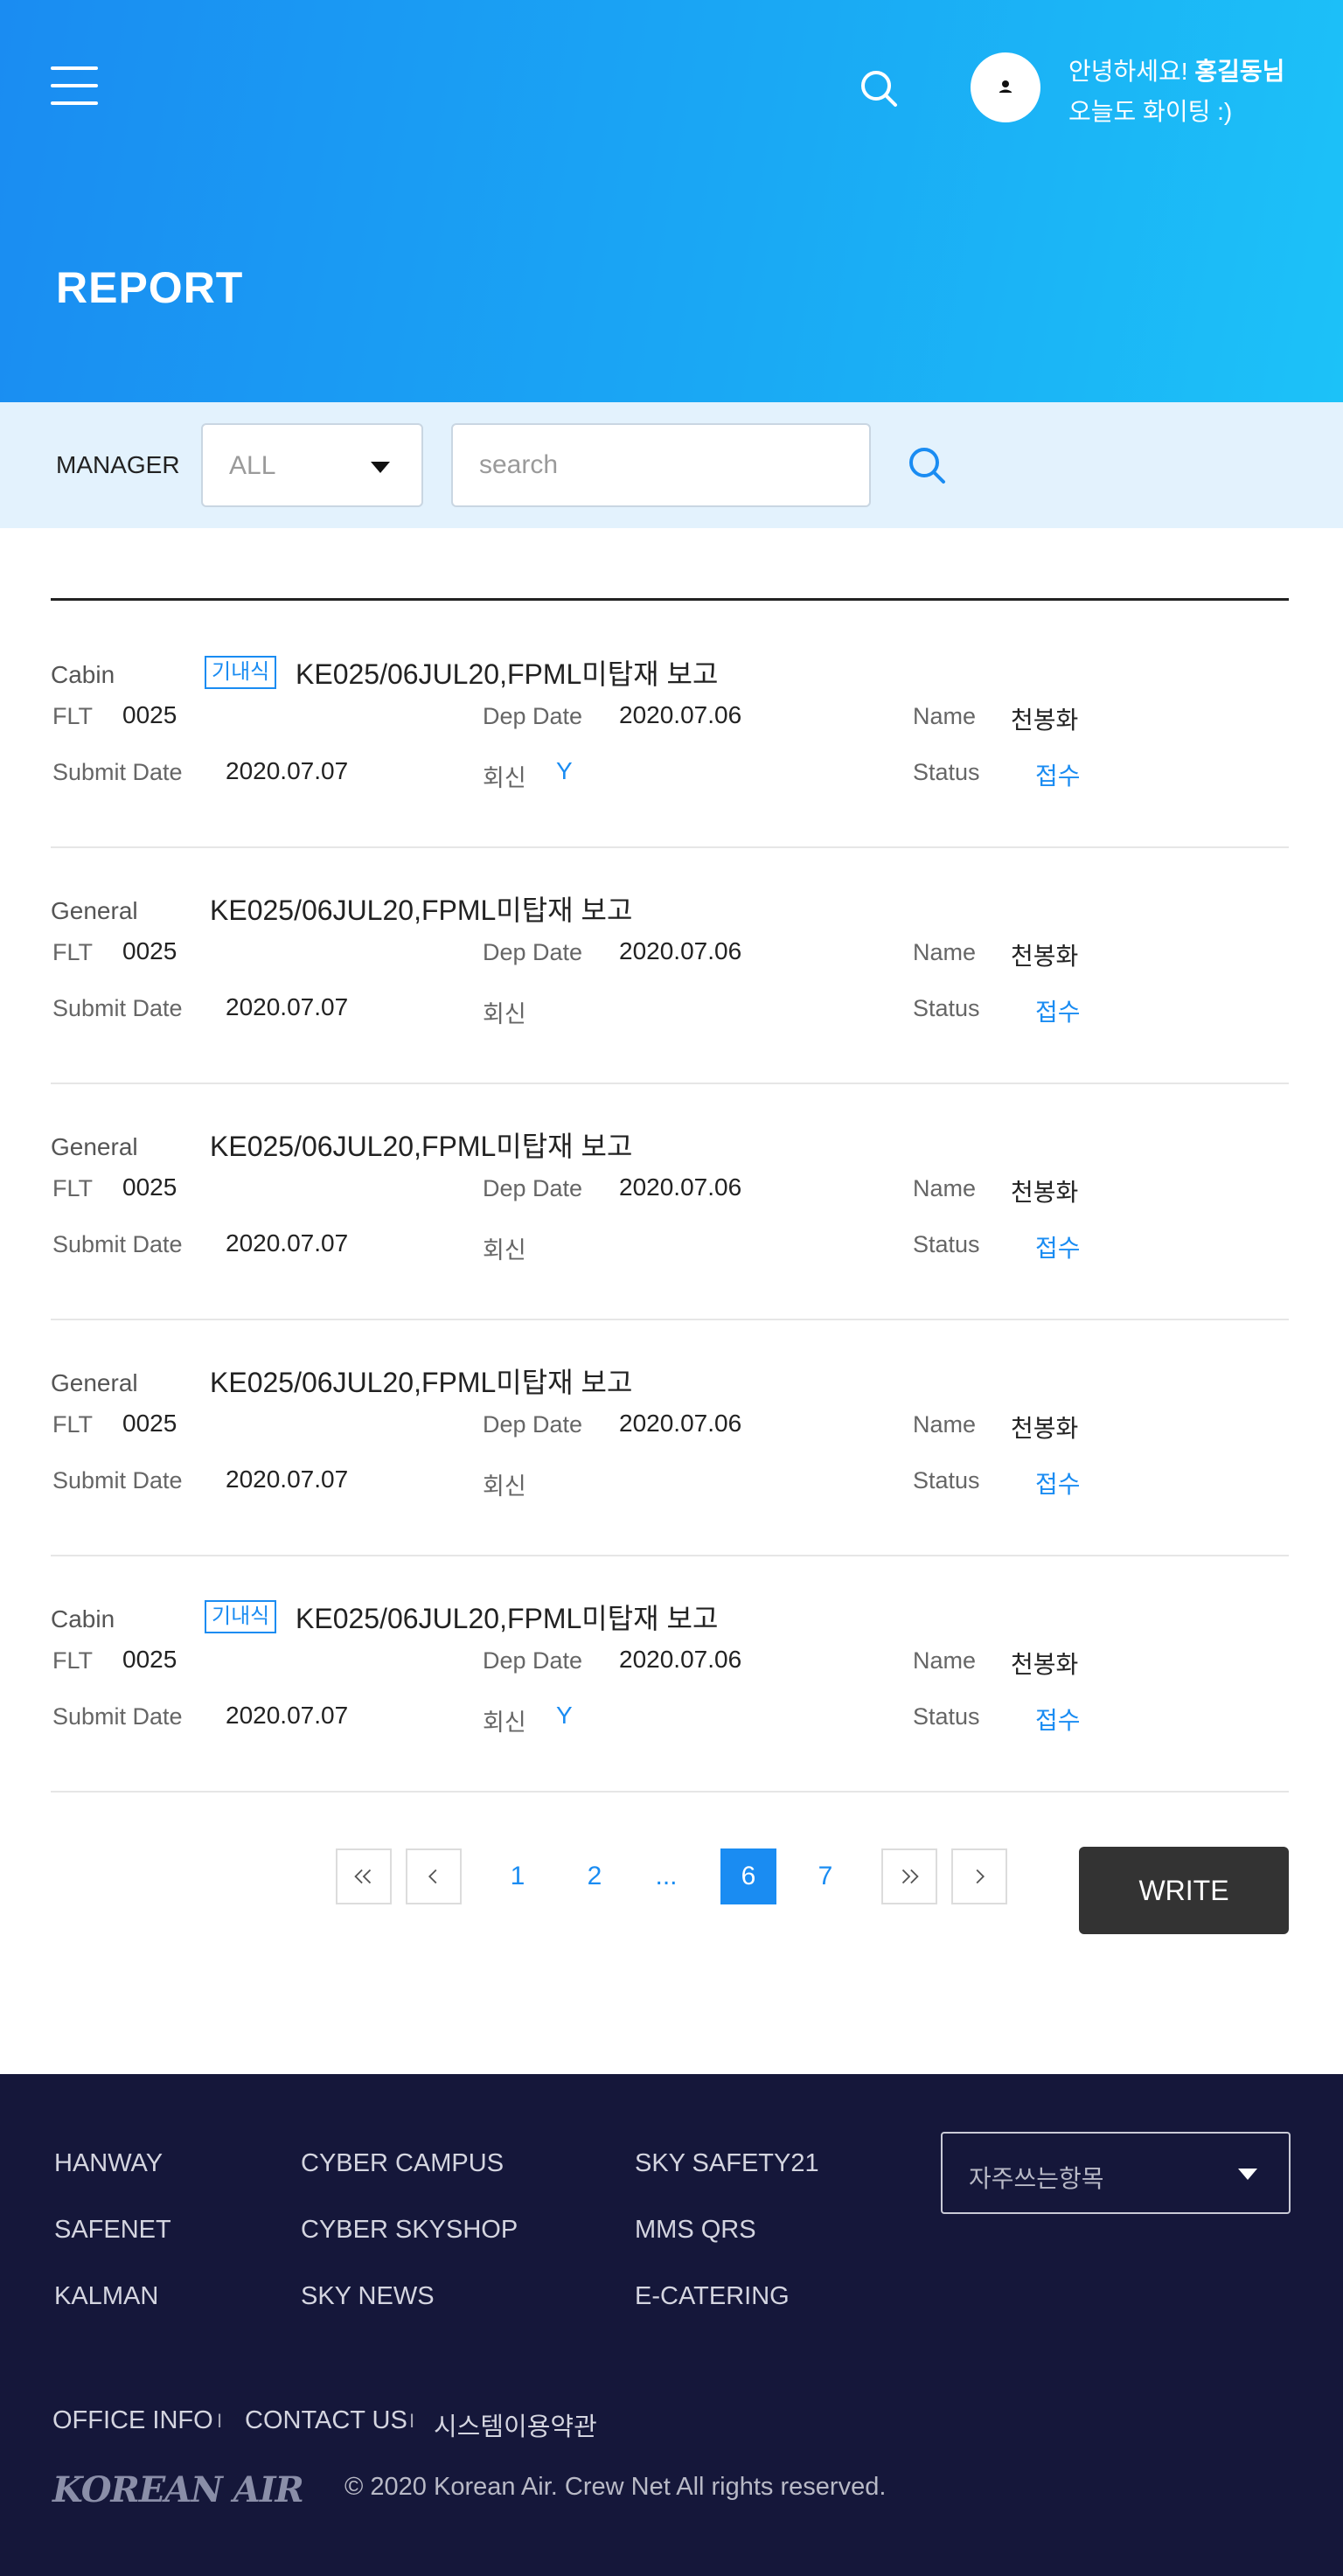 The height and width of the screenshot is (2576, 1343). Describe the element at coordinates (564, 1715) in the screenshot. I see `reply-value: Y` at that location.